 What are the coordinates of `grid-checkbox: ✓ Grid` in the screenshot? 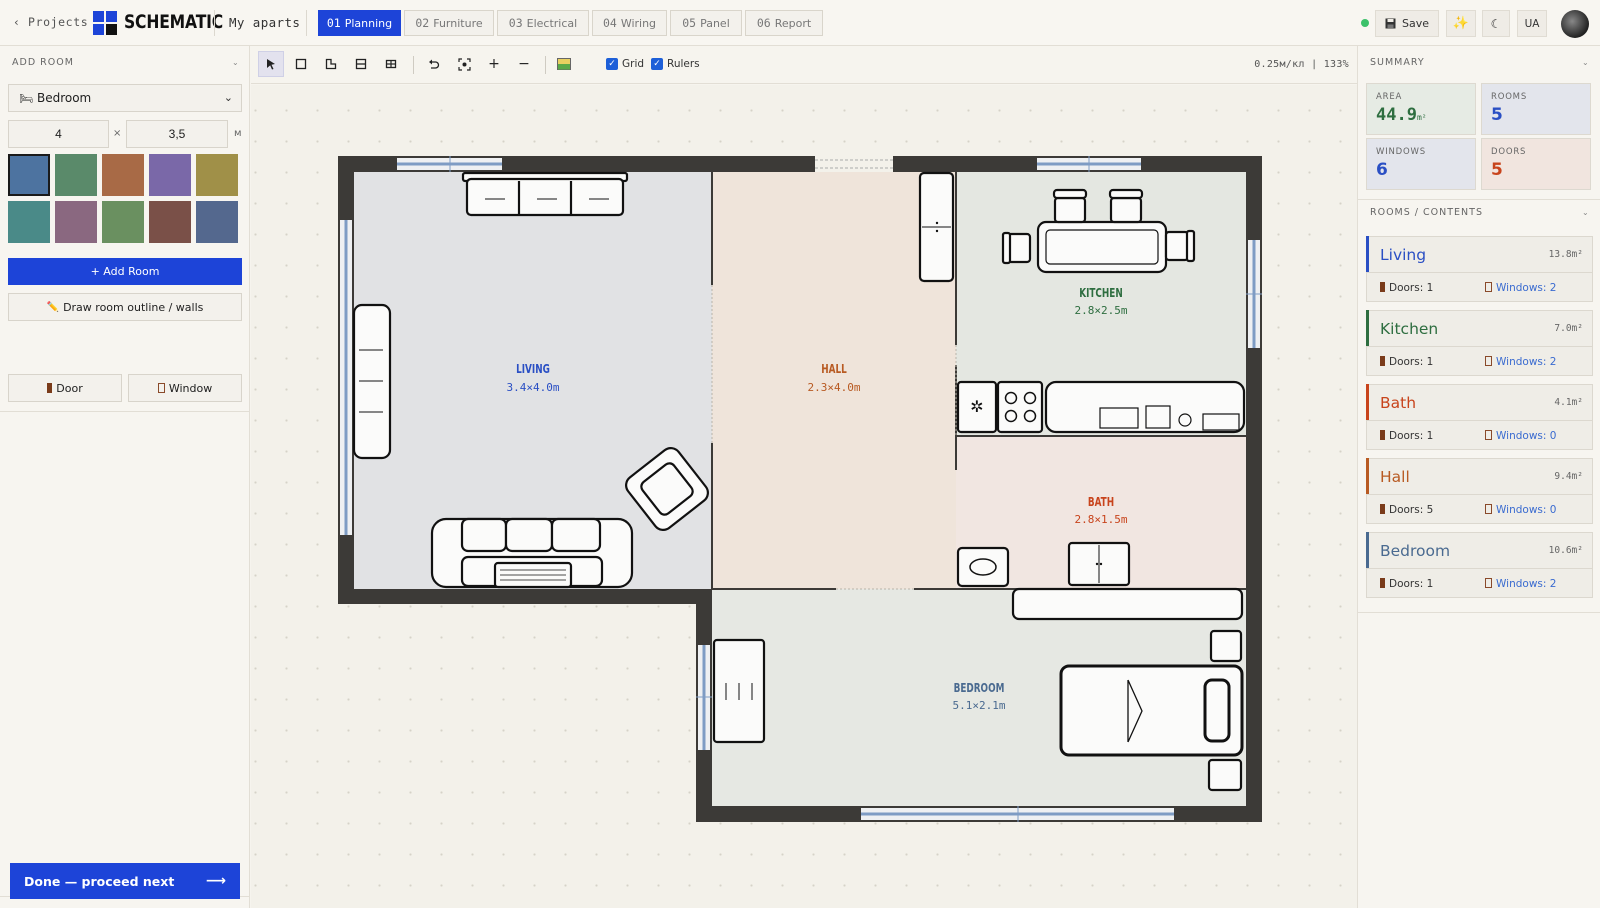 It's located at (625, 64).